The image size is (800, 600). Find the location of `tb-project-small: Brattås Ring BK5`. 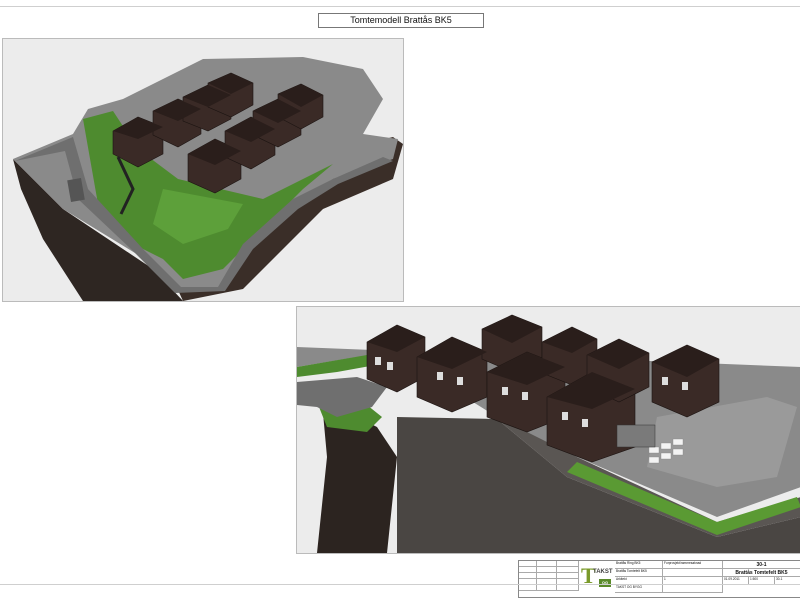

tb-project-small: Brattås Ring BK5 is located at coordinates (639, 565).